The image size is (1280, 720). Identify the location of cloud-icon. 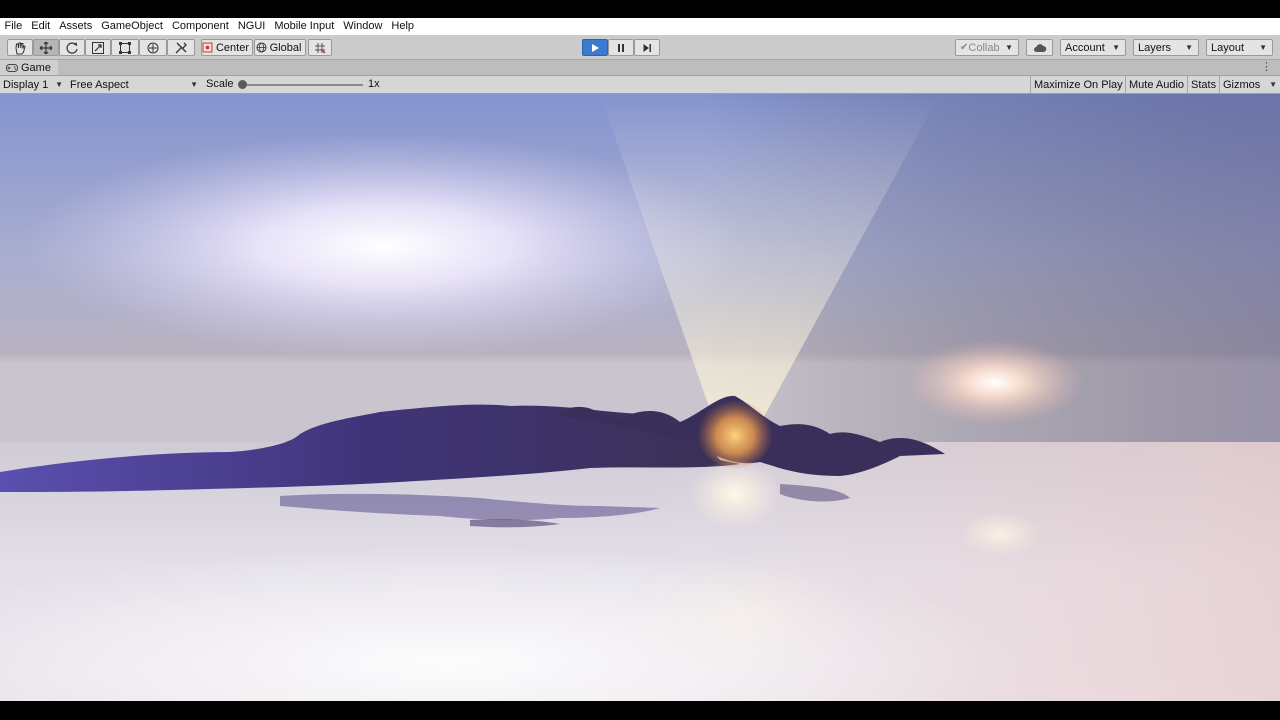
(1039, 47).